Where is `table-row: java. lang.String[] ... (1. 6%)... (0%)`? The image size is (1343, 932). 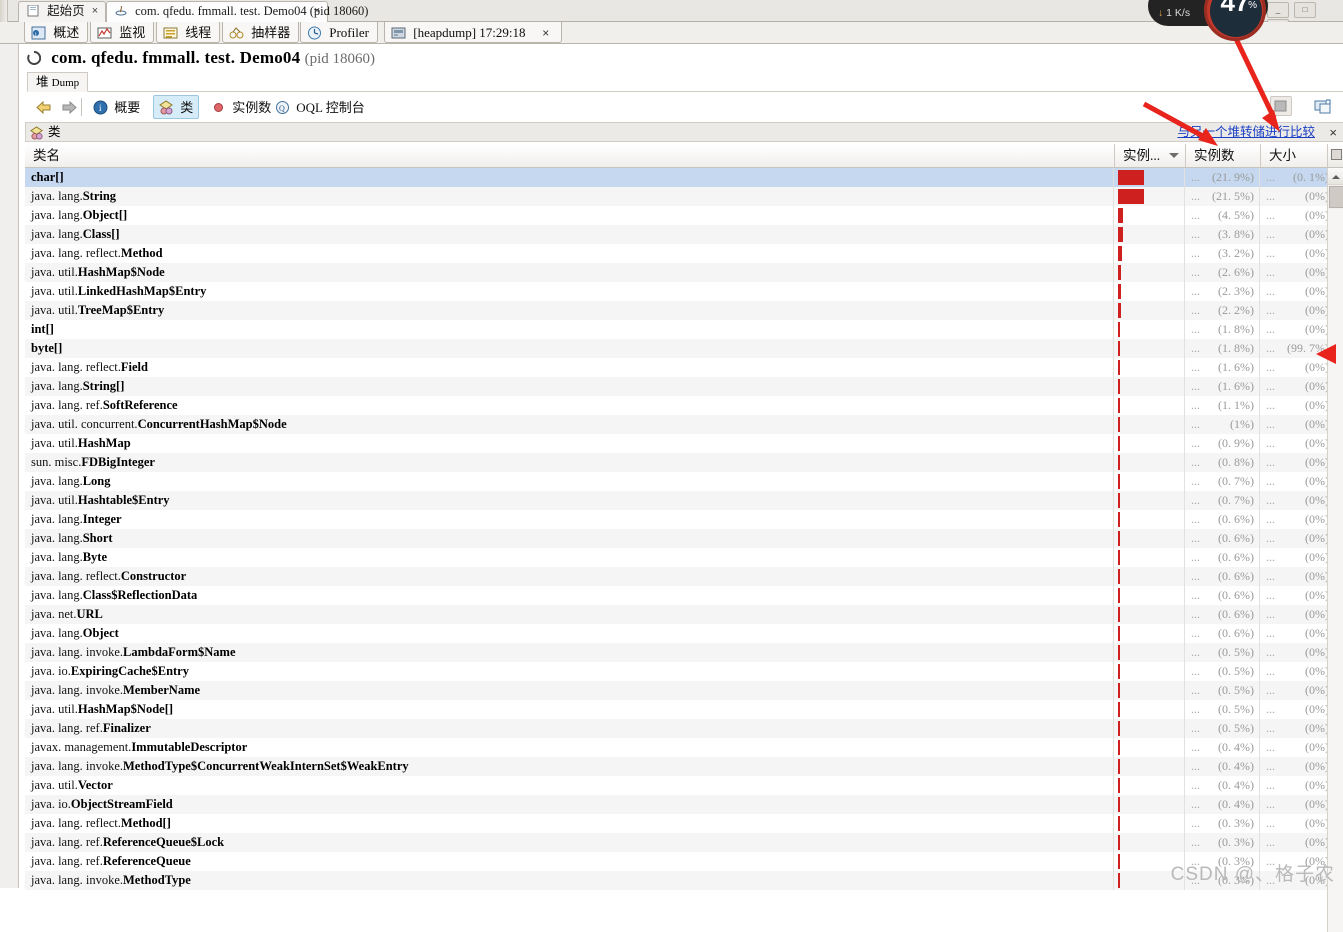
table-row: java. lang.String[] ... (1. 6%)... (0%) is located at coordinates (684, 386).